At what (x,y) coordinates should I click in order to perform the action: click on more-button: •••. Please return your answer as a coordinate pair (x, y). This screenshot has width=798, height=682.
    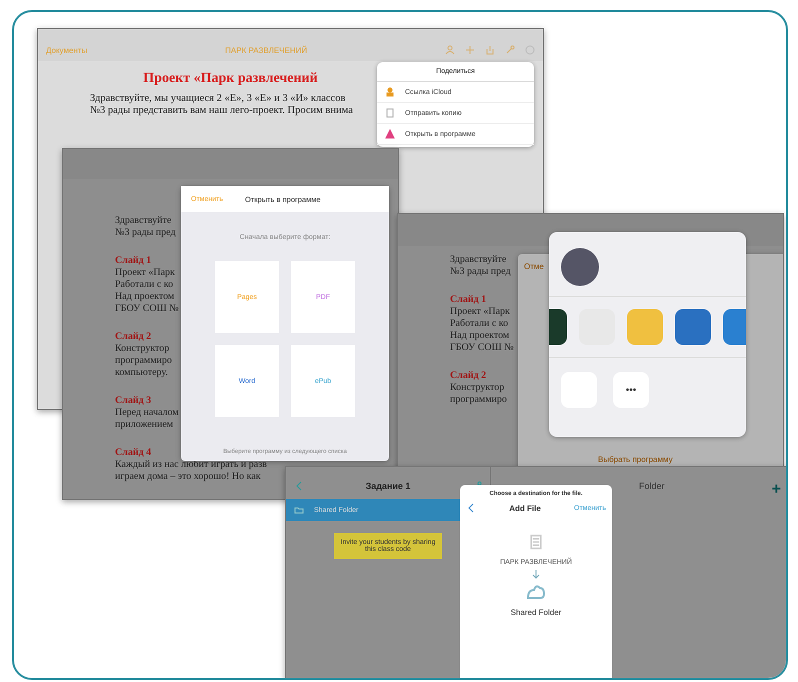
    Looking at the image, I should click on (631, 390).